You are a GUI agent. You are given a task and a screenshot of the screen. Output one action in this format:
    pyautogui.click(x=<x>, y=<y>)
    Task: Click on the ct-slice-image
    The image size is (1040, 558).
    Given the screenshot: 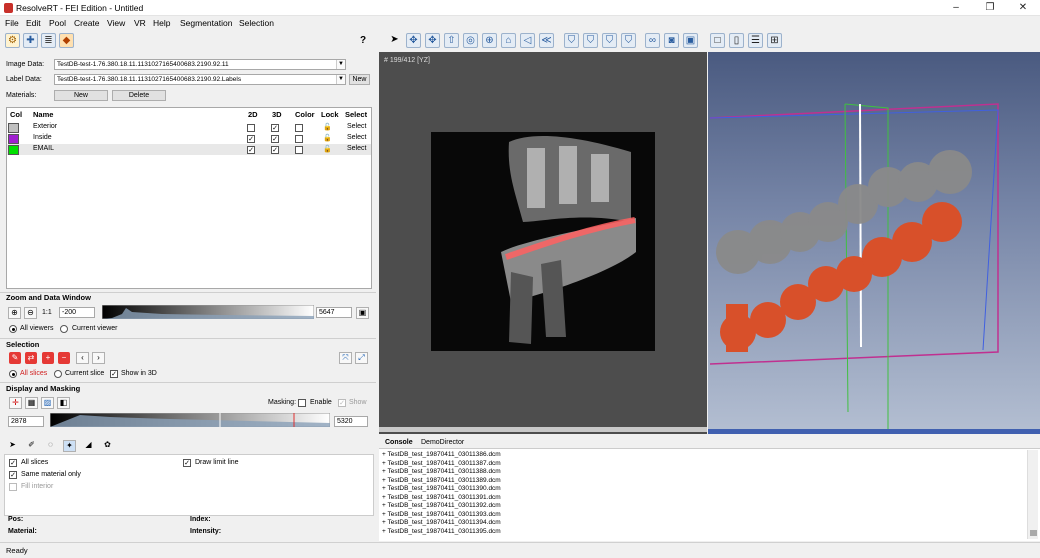 What is the action you would take?
    pyautogui.click(x=543, y=241)
    